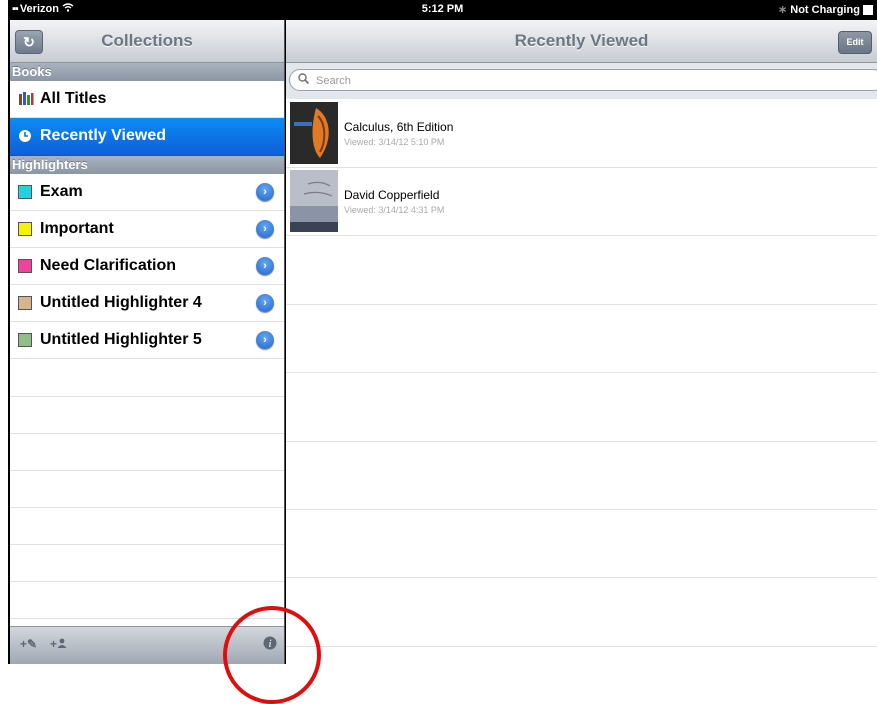 Image resolution: width=877 pixels, height=704 pixels. Describe the element at coordinates (147, 165) in the screenshot. I see `section-header-highlighters: Highlighters` at that location.